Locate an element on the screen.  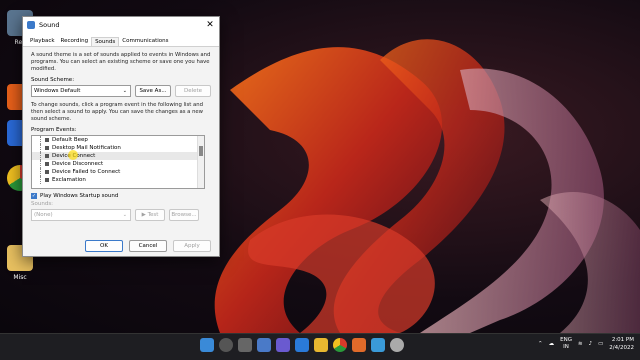
list-item: Desktop Mail Notification is located at coordinates (118, 148).